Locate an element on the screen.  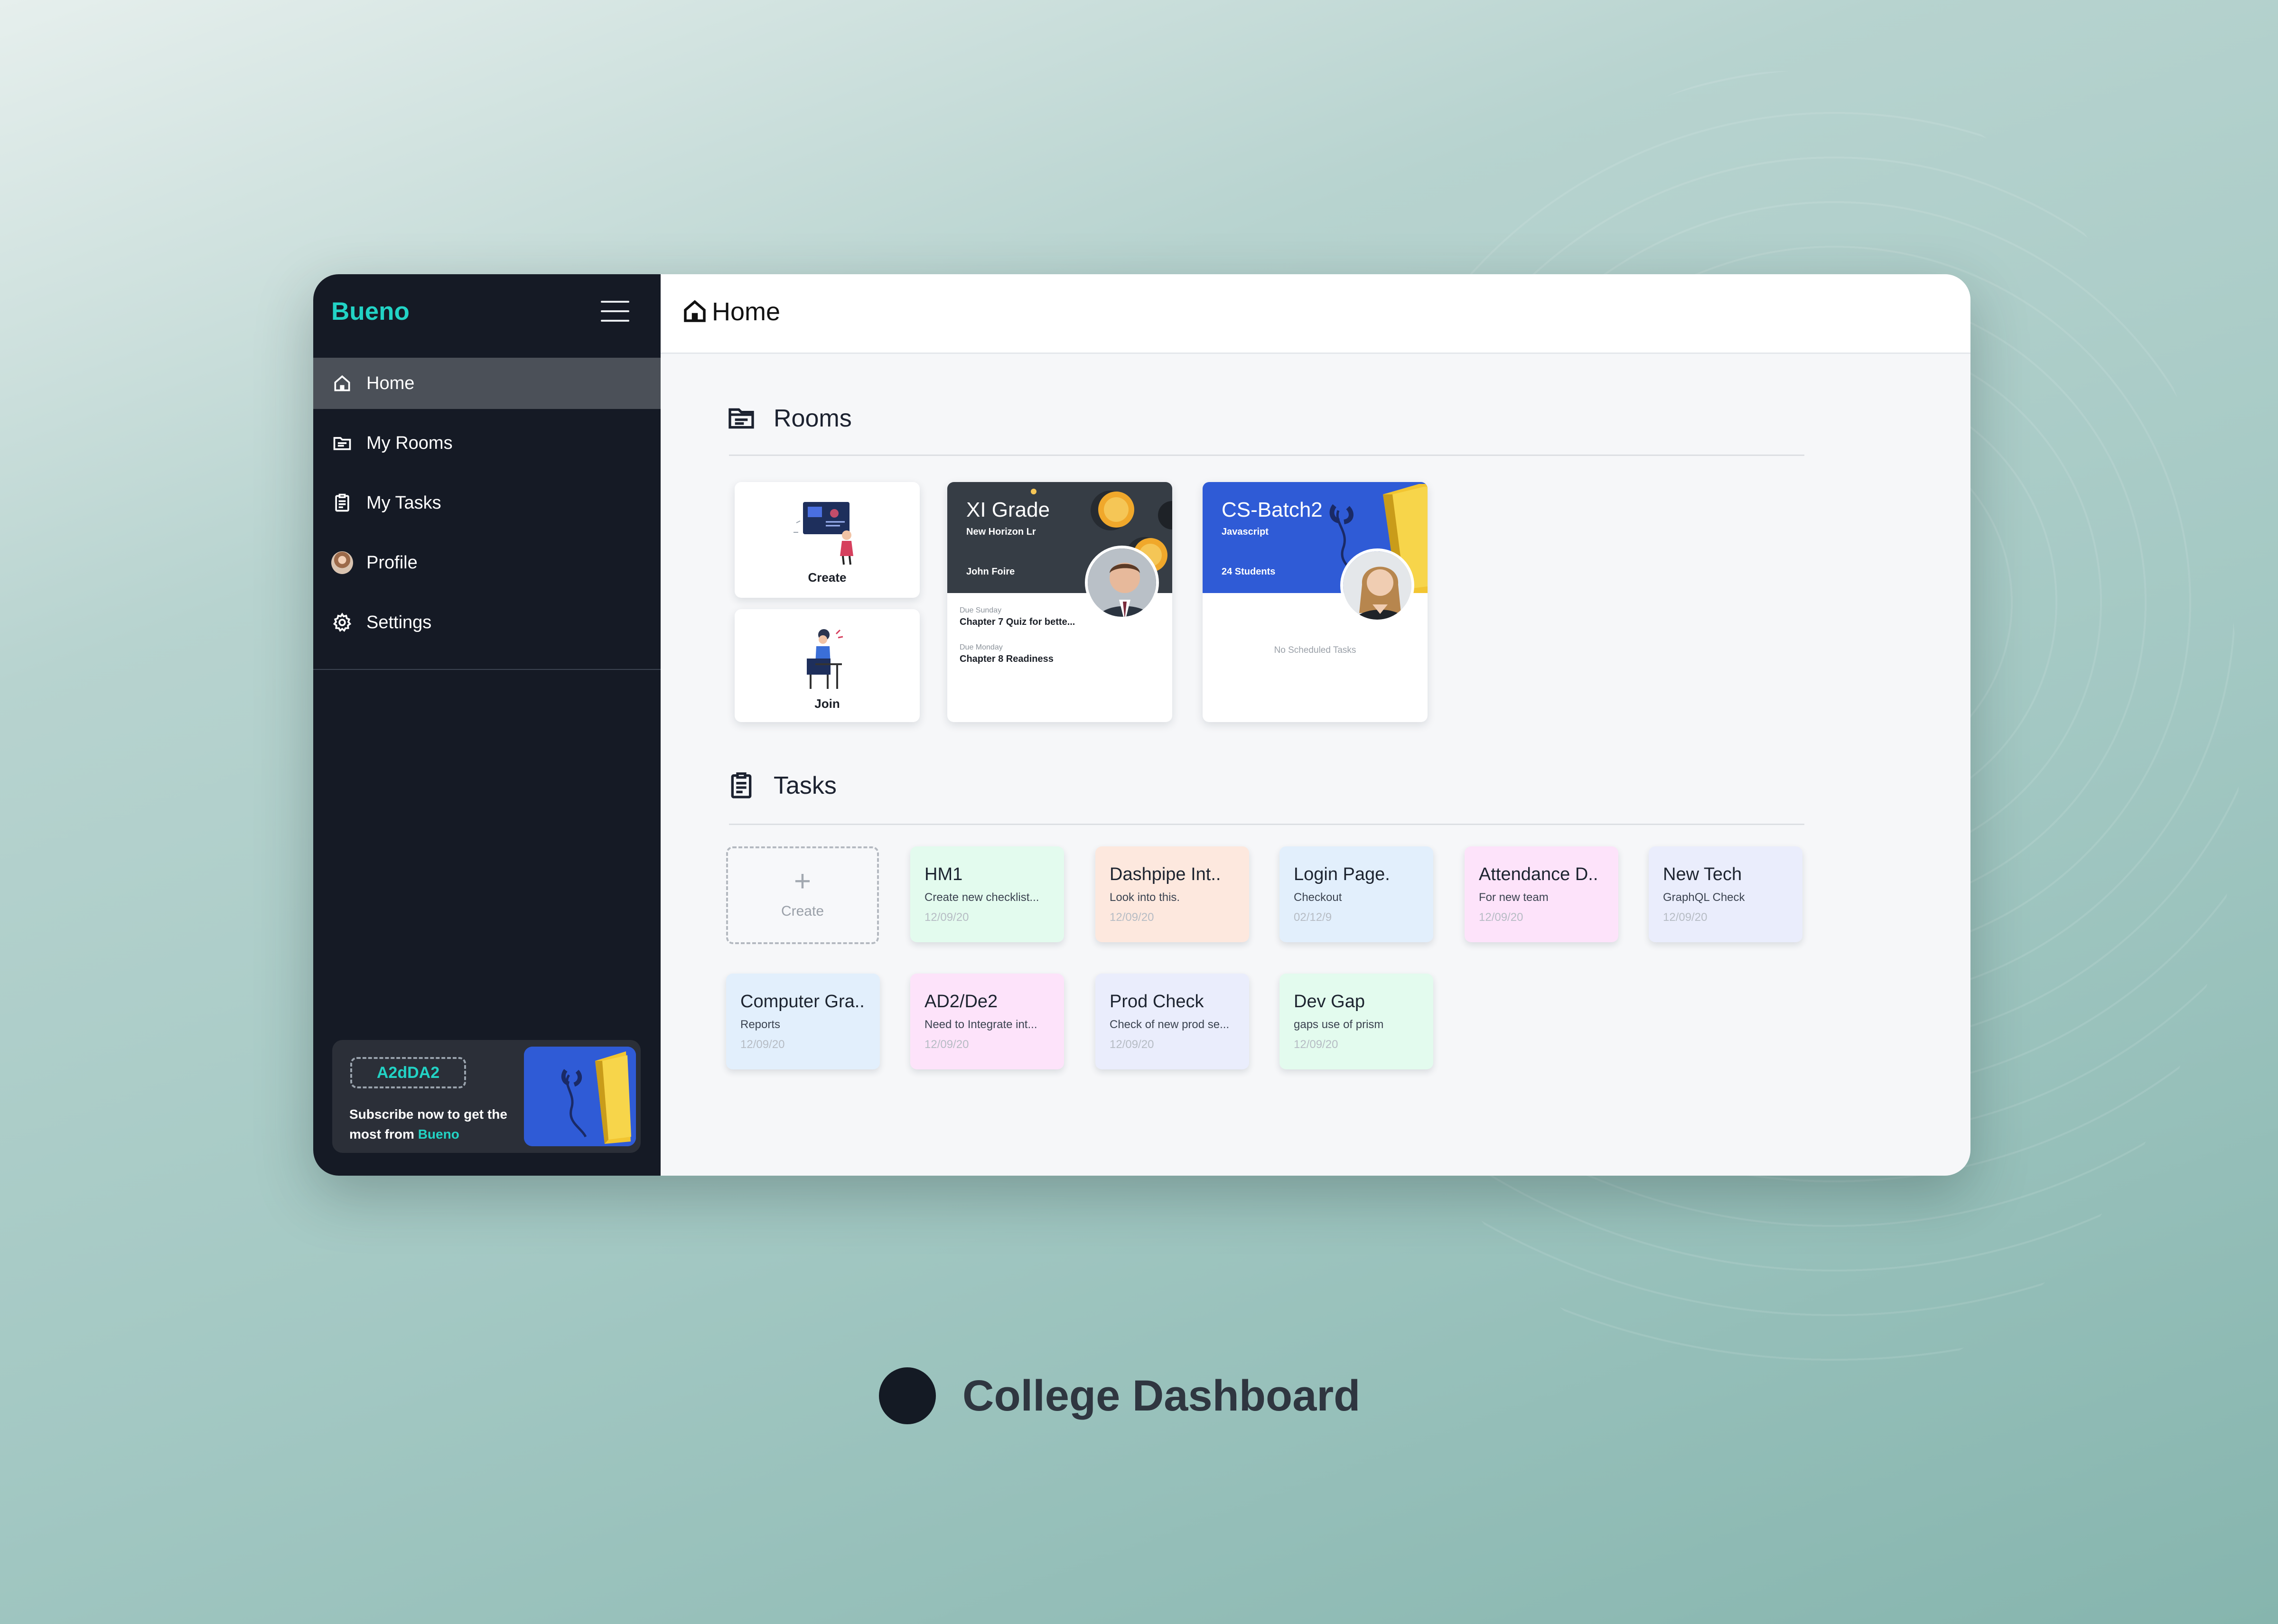
task-title: Dev Gap is located at coordinates (1329, 1002).